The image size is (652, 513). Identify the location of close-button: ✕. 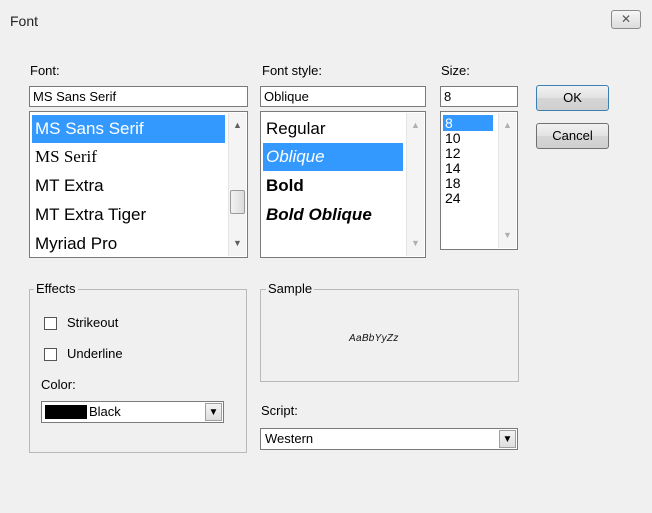
(626, 19).